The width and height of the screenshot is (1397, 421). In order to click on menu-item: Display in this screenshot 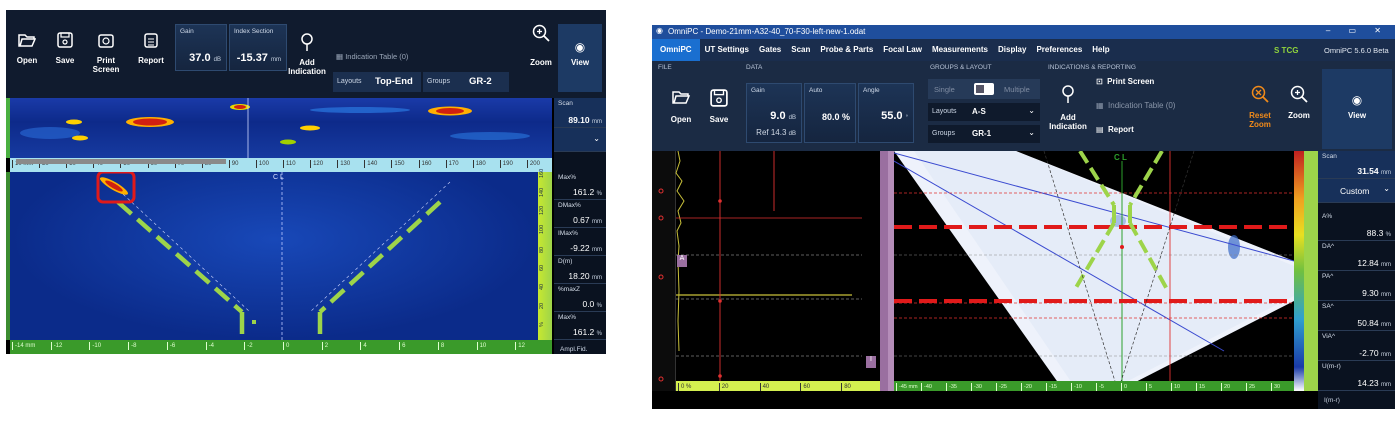, I will do `click(1012, 50)`.